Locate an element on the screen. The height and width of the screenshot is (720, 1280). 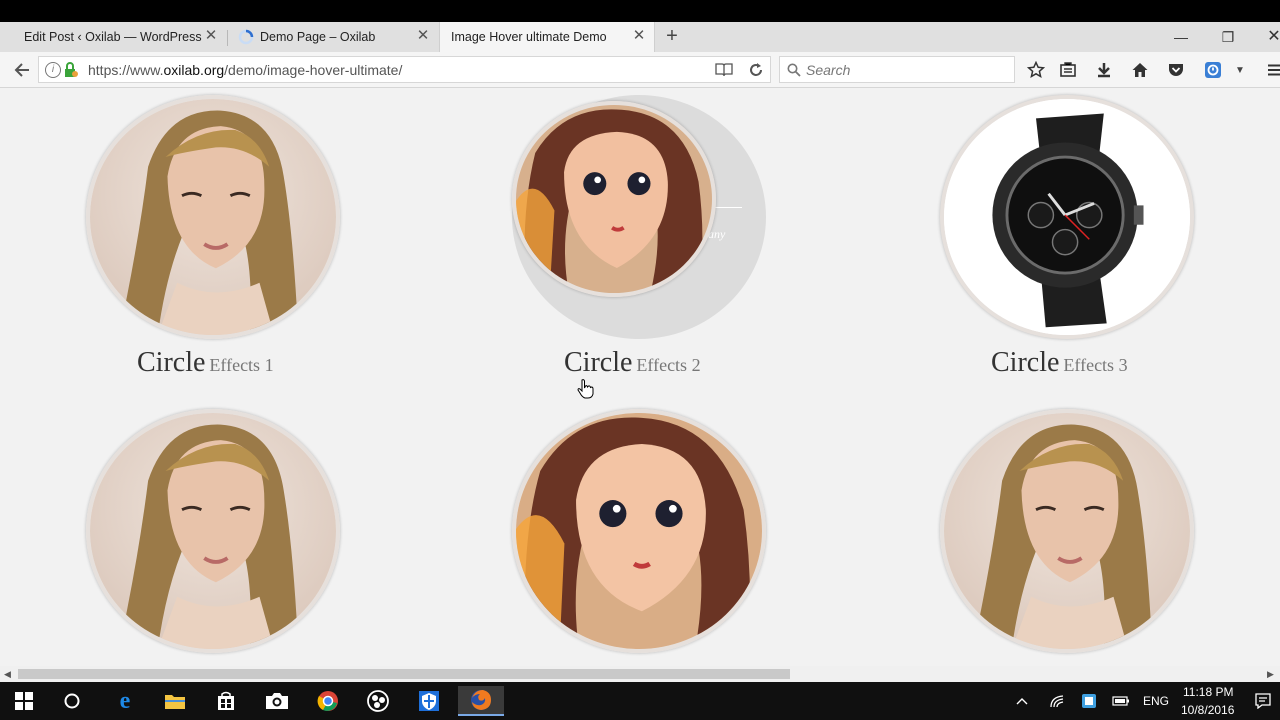
item-caption: Circle Effects 3 is located at coordinates (1059, 363).